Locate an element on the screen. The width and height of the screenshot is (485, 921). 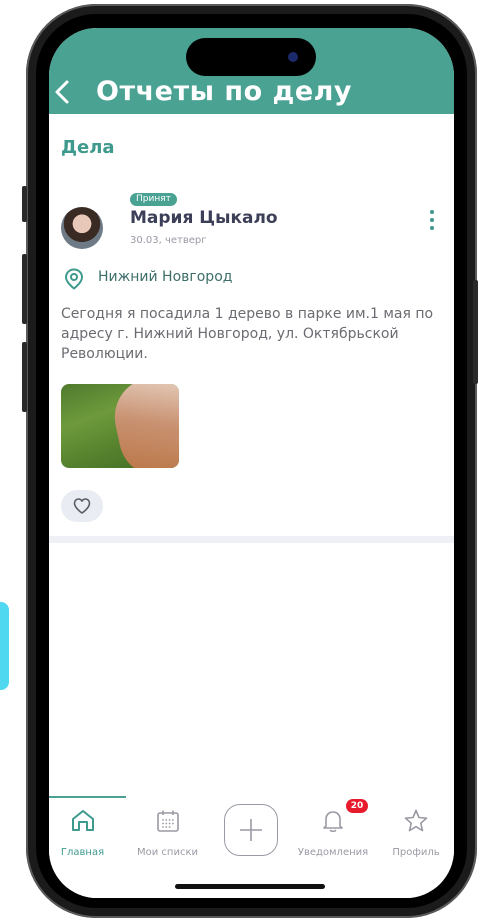
post-photo is located at coordinates (120, 426).